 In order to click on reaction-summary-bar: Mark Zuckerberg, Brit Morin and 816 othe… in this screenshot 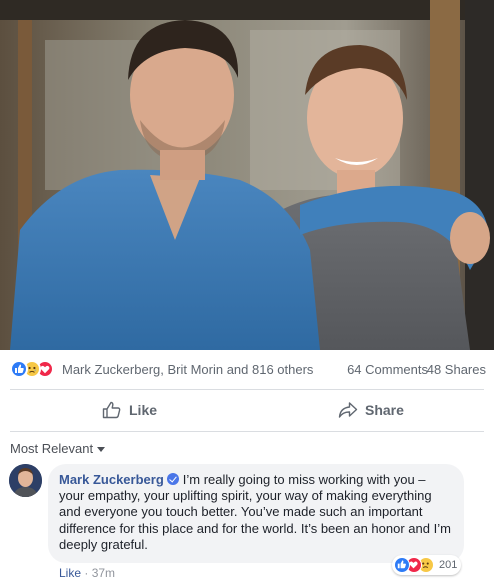, I will do `click(247, 369)`.